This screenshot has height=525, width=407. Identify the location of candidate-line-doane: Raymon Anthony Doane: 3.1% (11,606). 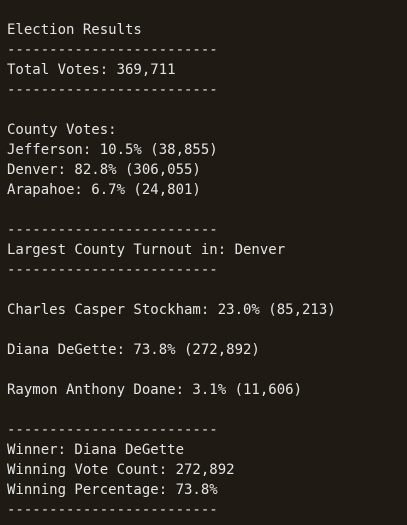
(155, 390).